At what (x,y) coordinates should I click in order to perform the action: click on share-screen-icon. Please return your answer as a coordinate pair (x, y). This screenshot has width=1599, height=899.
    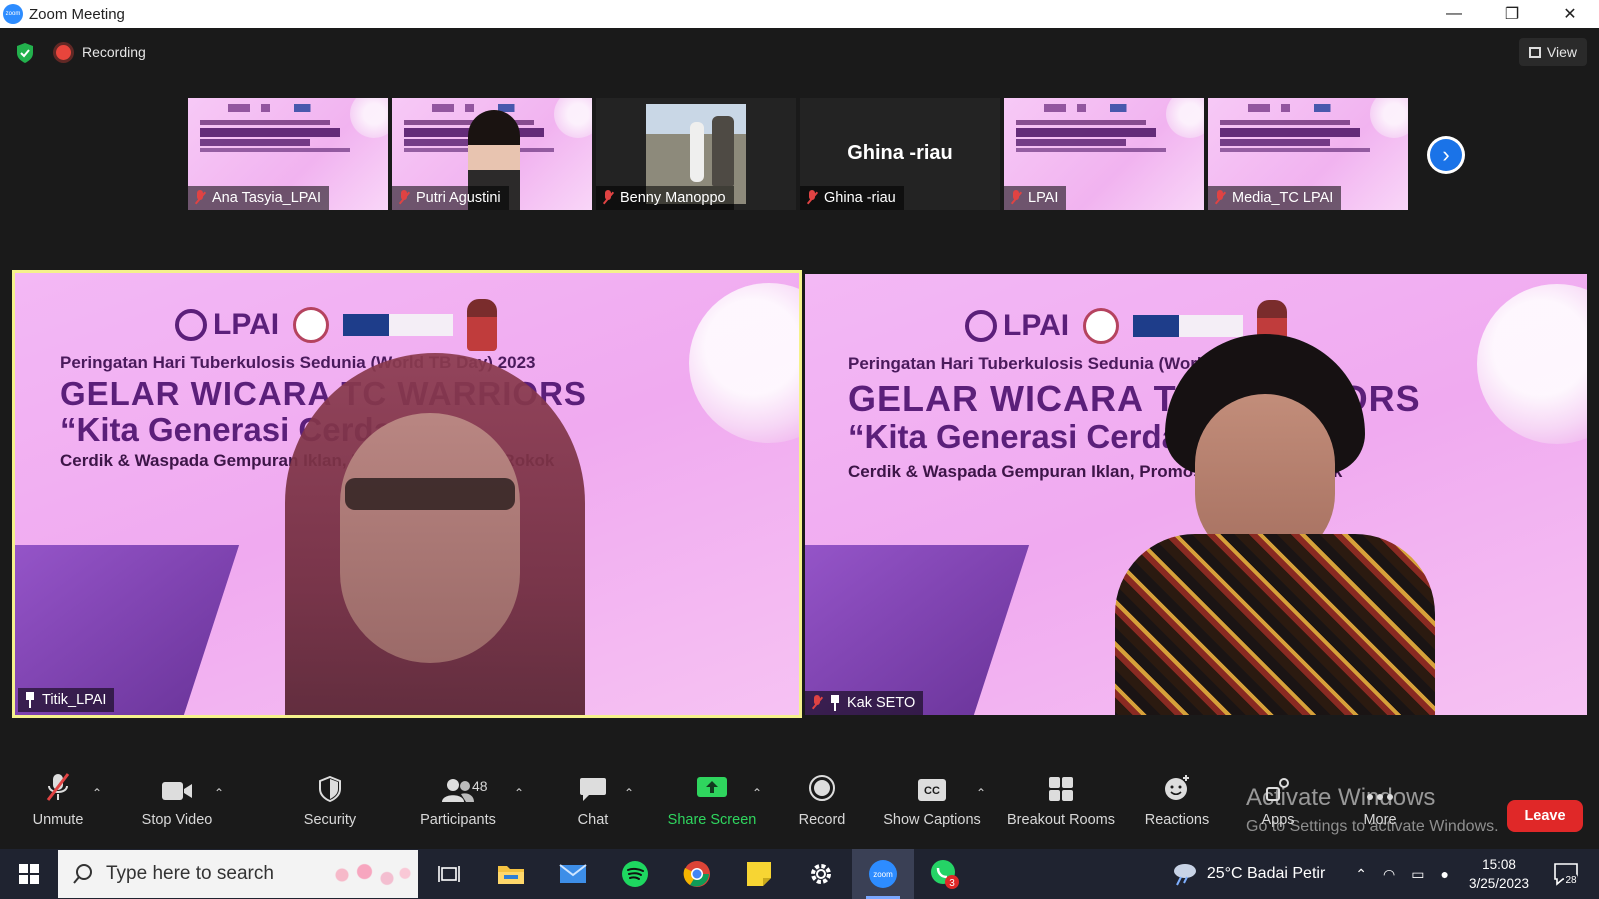
    Looking at the image, I should click on (712, 788).